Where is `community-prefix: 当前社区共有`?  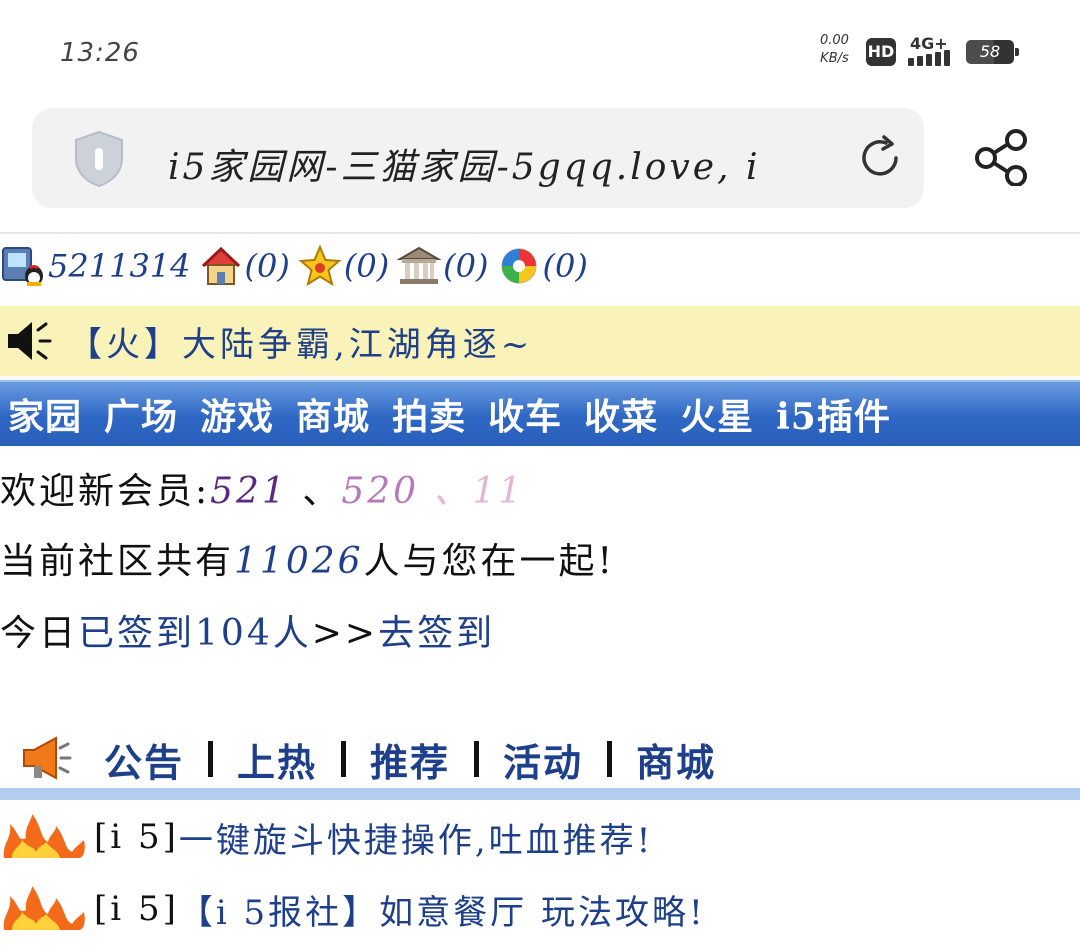
community-prefix: 当前社区共有 is located at coordinates (117, 561).